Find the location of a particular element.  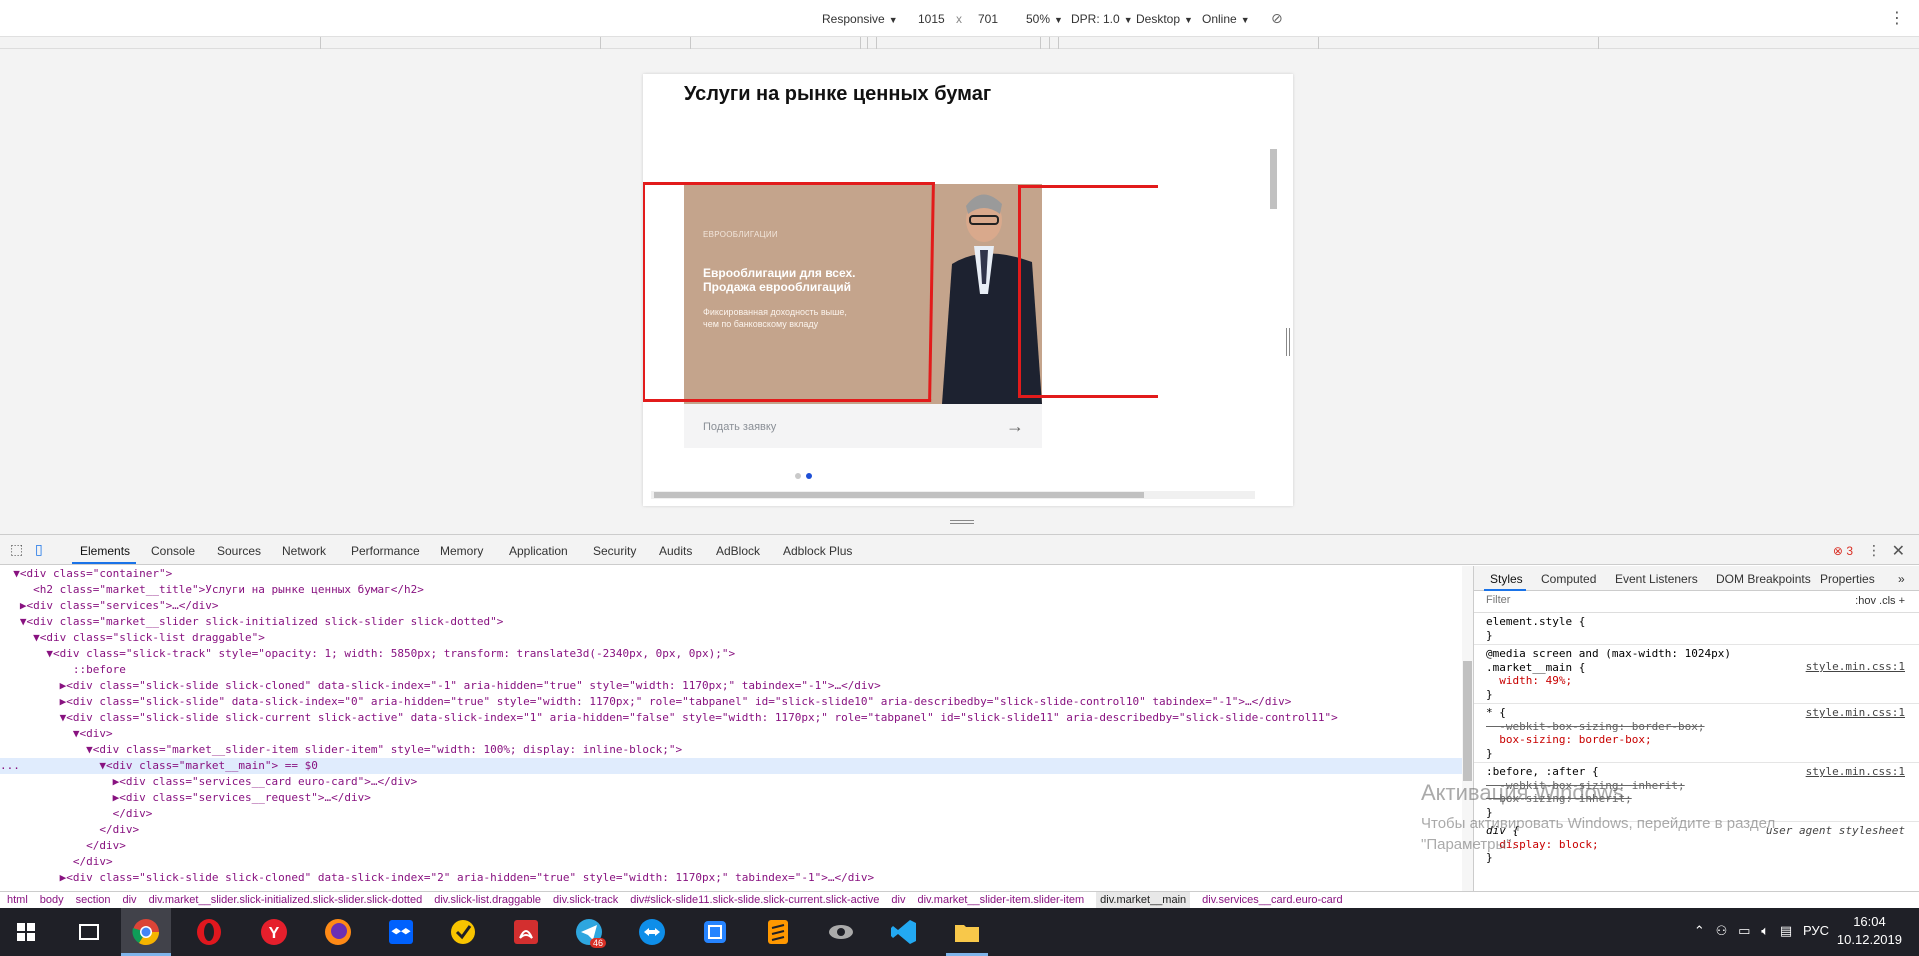

tab-console: Console is located at coordinates (173, 551).